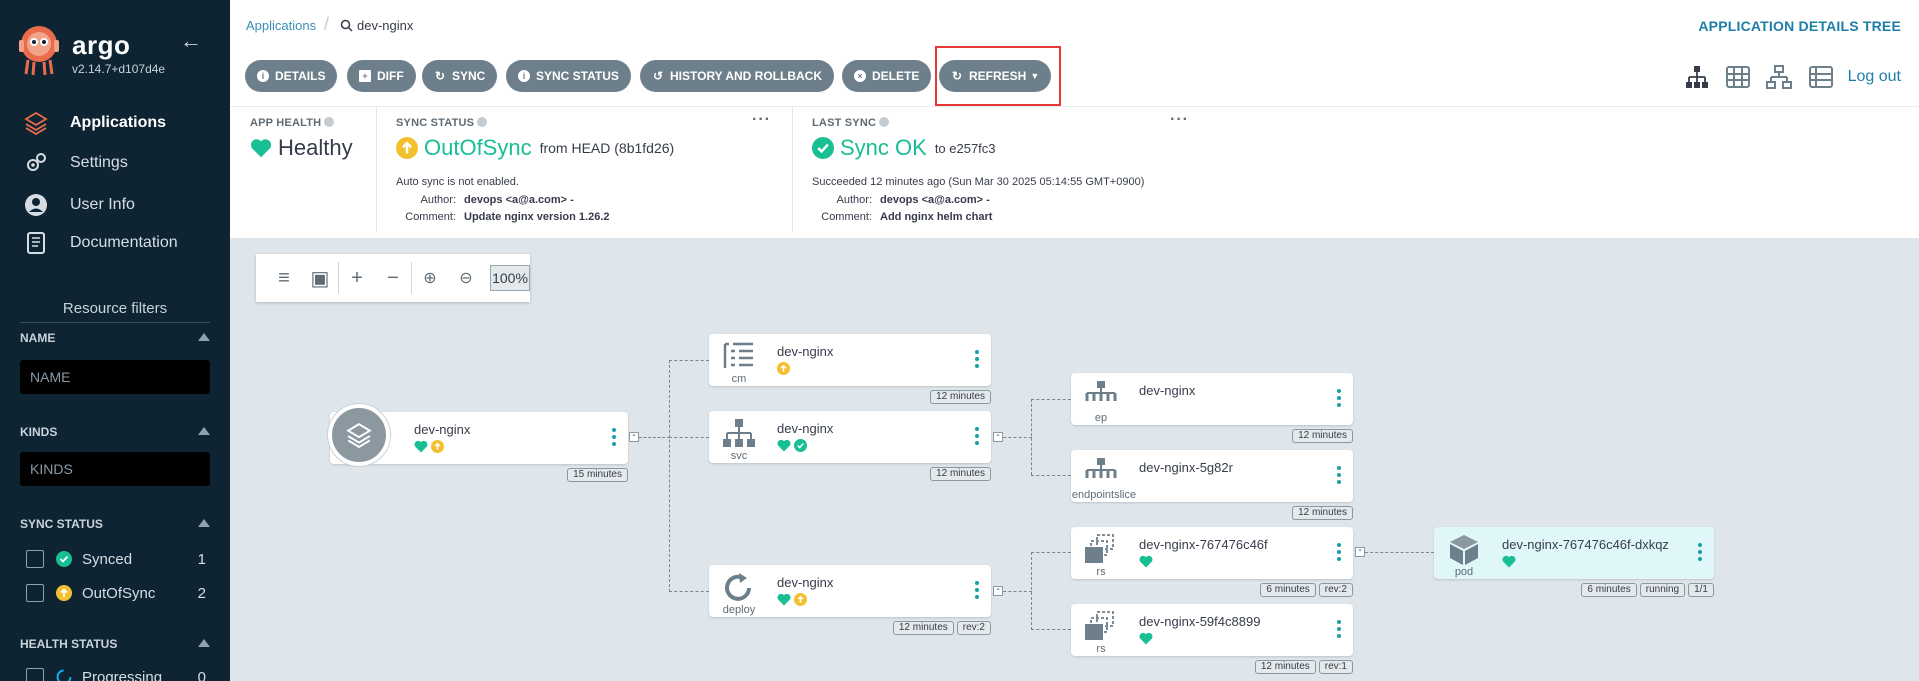  Describe the element at coordinates (36, 162) in the screenshot. I see `gears-icon` at that location.